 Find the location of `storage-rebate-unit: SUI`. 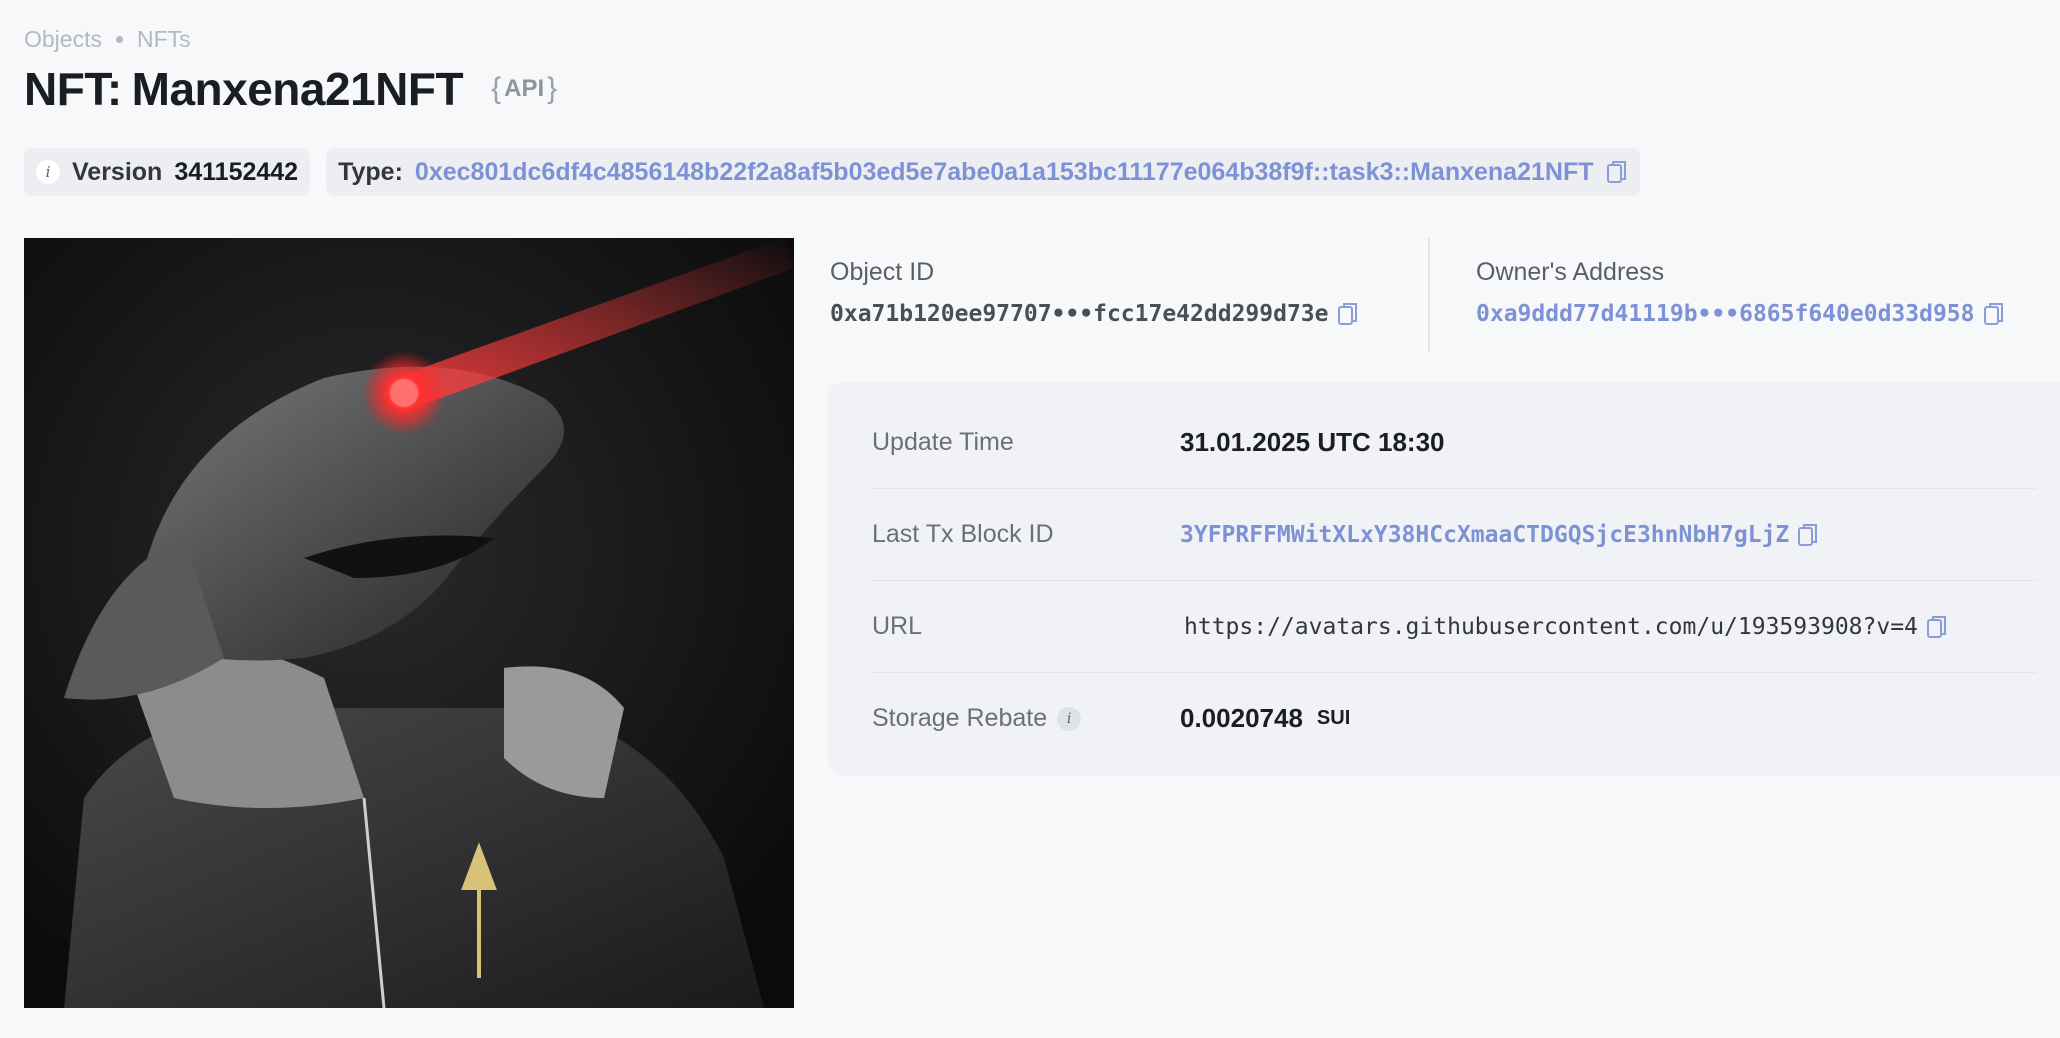

storage-rebate-unit: SUI is located at coordinates (1333, 718).